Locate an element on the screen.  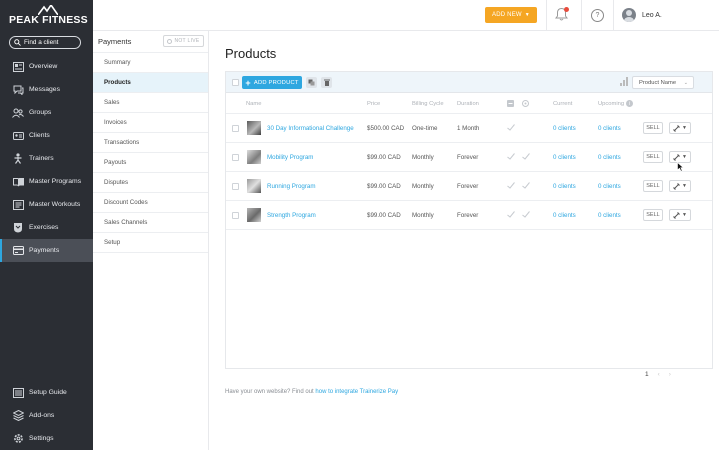
subnav-item-payouts: Payouts is located at coordinates (150, 162).